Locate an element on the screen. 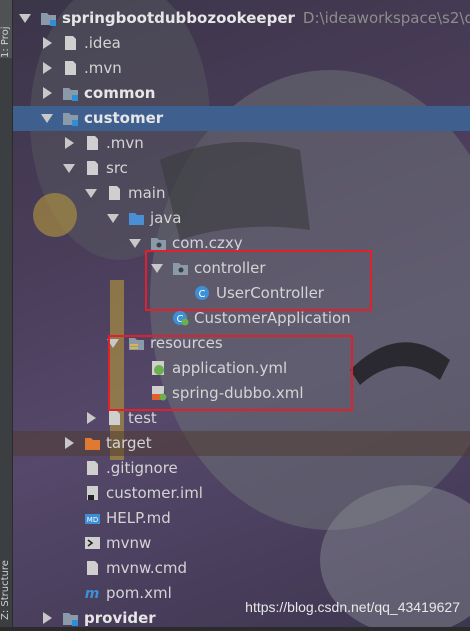 This screenshot has width=470, height=631. structure-tool-tab: Z: Structure is located at coordinates (6, 580).